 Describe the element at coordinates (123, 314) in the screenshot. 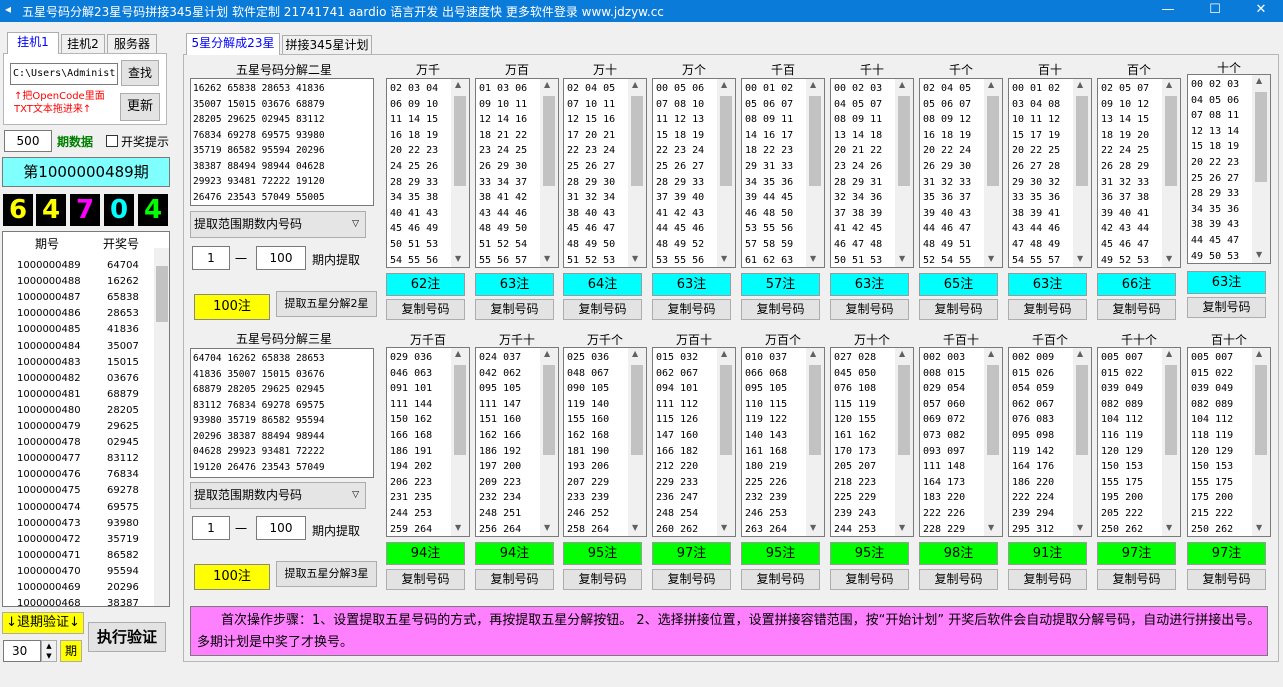

I see `history-row-number: 28653` at that location.